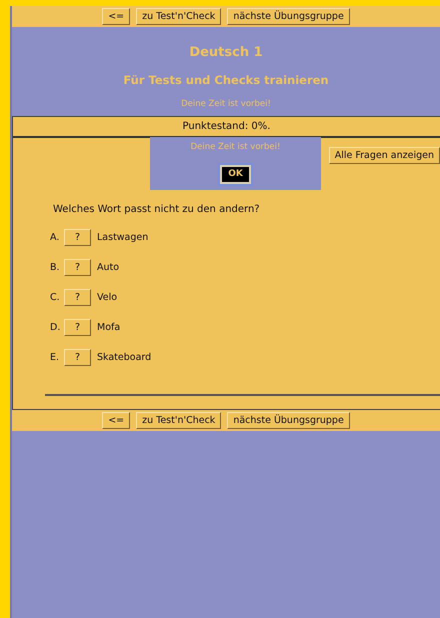 This screenshot has height=618, width=440. I want to click on answer-text: Mofa, so click(108, 327).